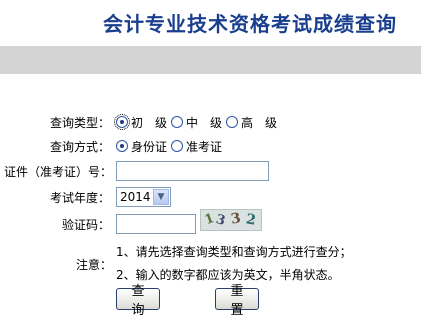 This screenshot has height=332, width=421. I want to click on id-number-input, so click(192, 171).